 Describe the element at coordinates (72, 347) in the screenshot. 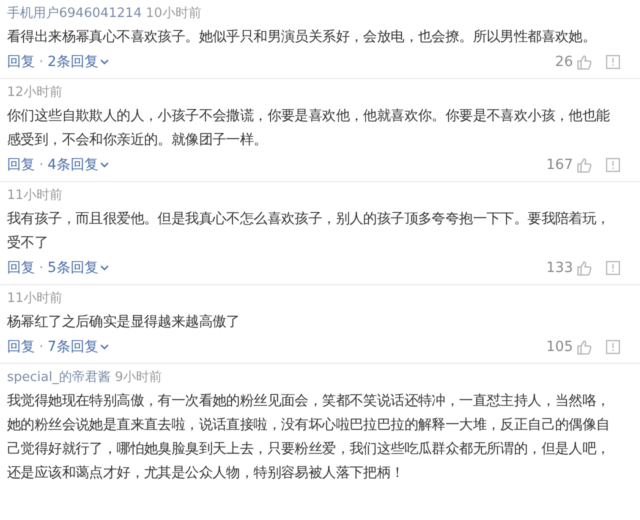

I see `replies-link: 7条回复` at that location.